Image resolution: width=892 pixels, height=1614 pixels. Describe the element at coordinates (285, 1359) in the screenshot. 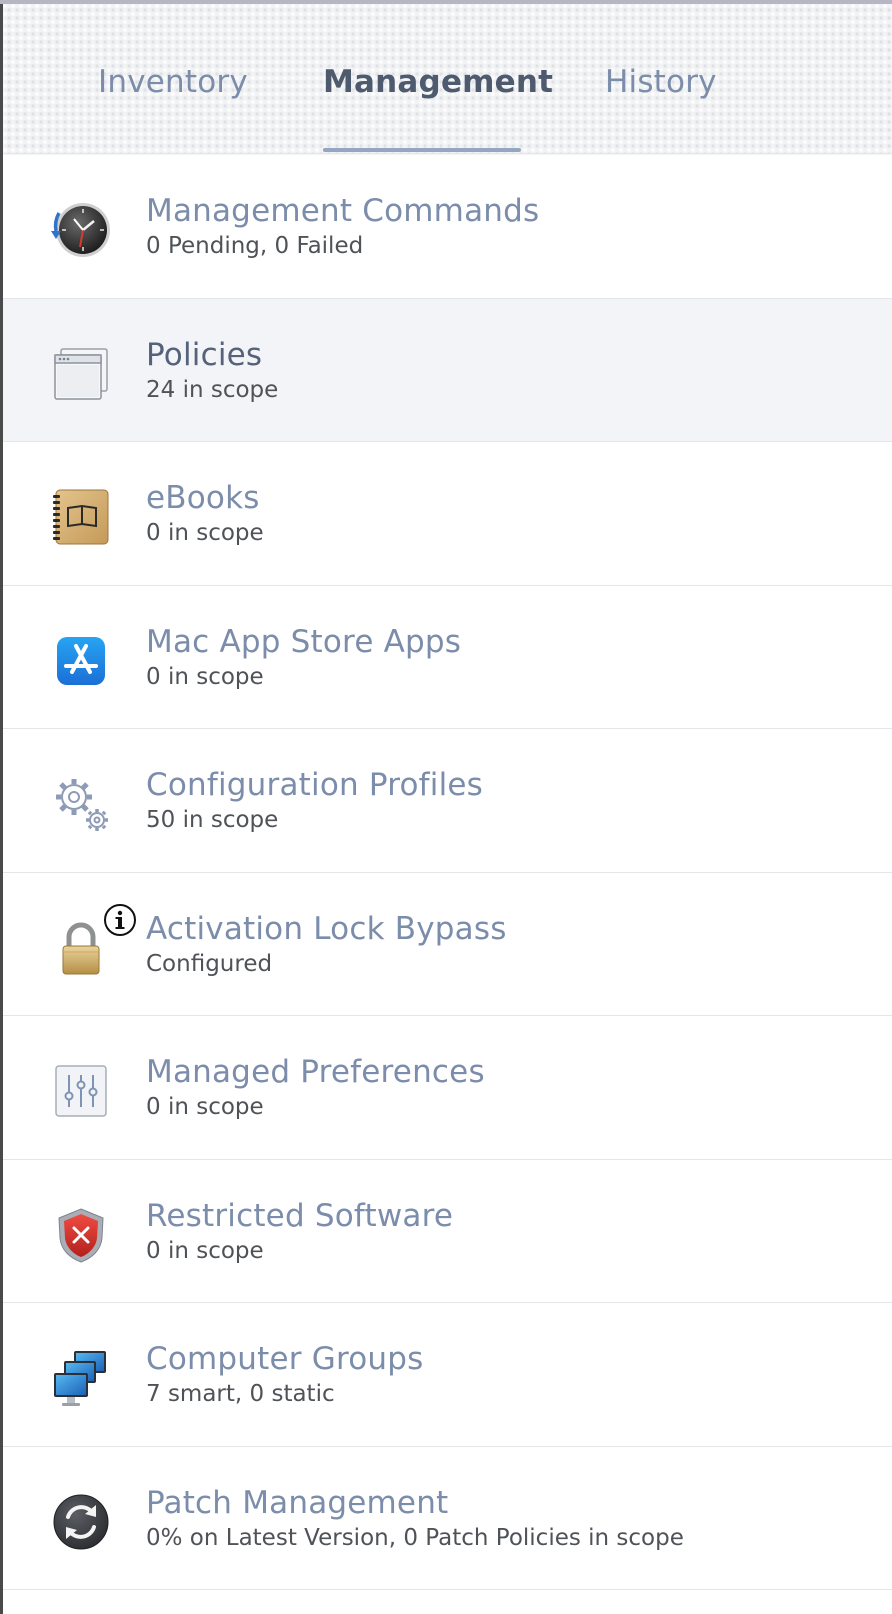

I see `item-title: Computer Groups` at that location.